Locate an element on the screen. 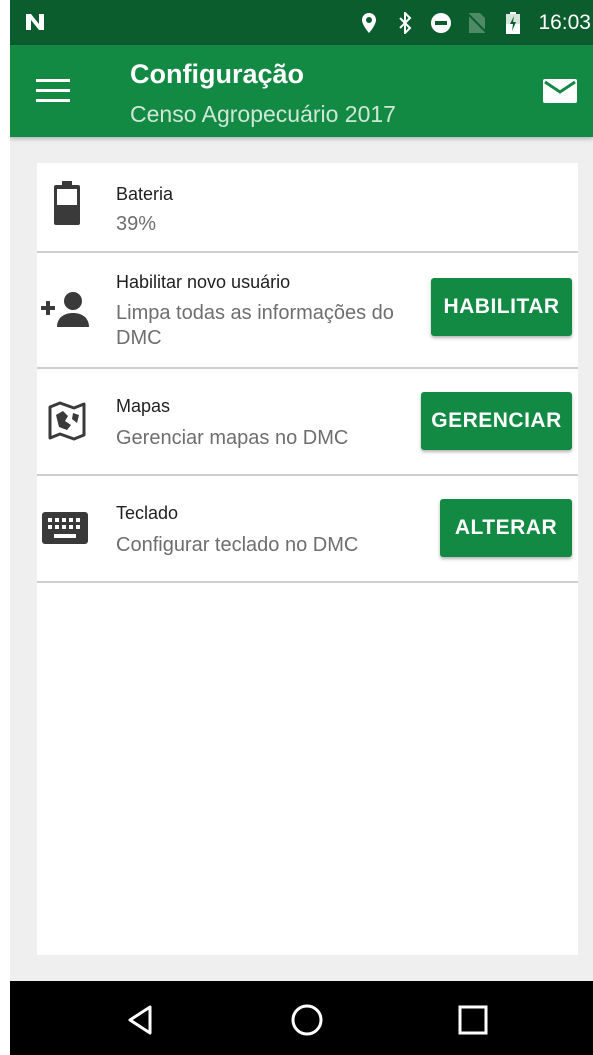  new-user-title: Habilitar novo usuário is located at coordinates (203, 282).